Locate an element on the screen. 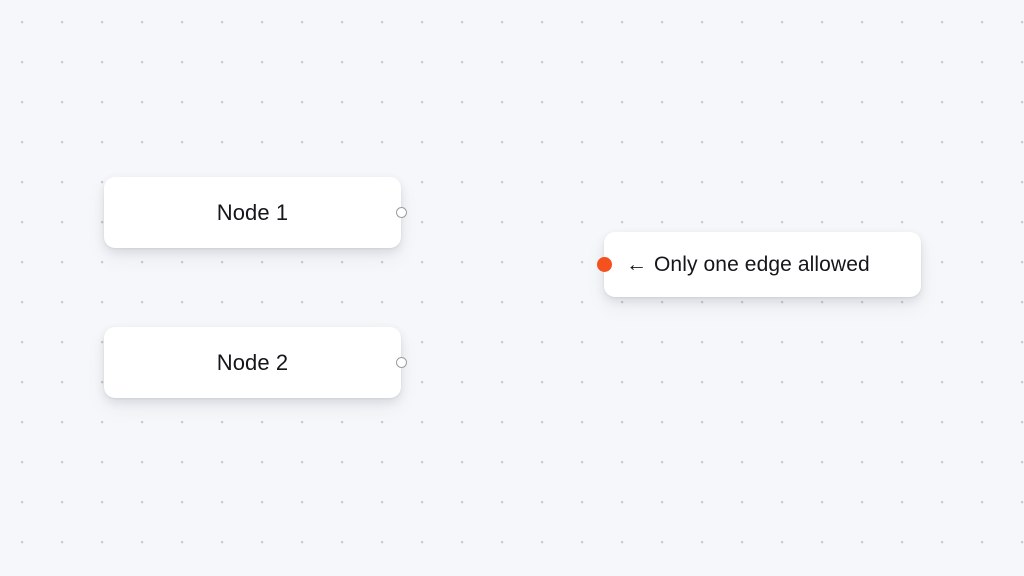 This screenshot has height=576, width=1024. node-1-label: Node 1 is located at coordinates (252, 212).